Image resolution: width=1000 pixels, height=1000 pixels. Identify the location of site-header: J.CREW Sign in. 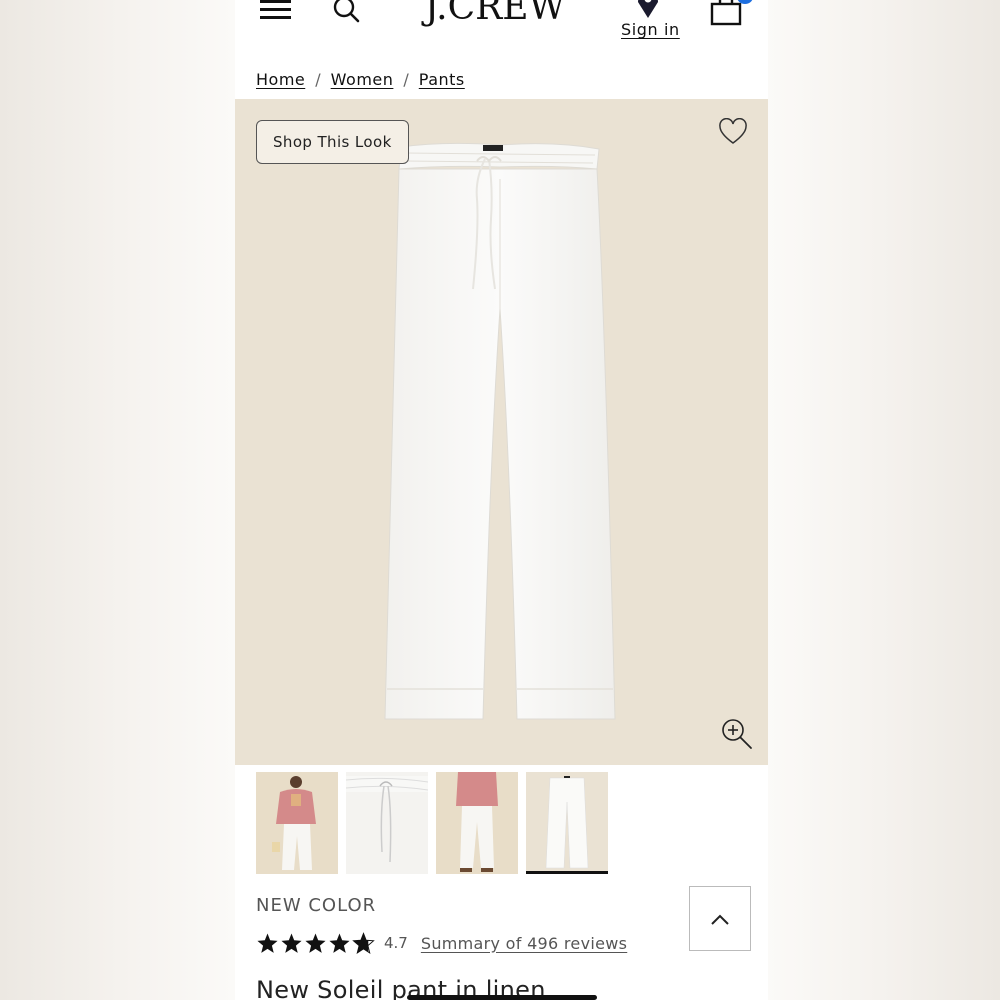
(501, 26).